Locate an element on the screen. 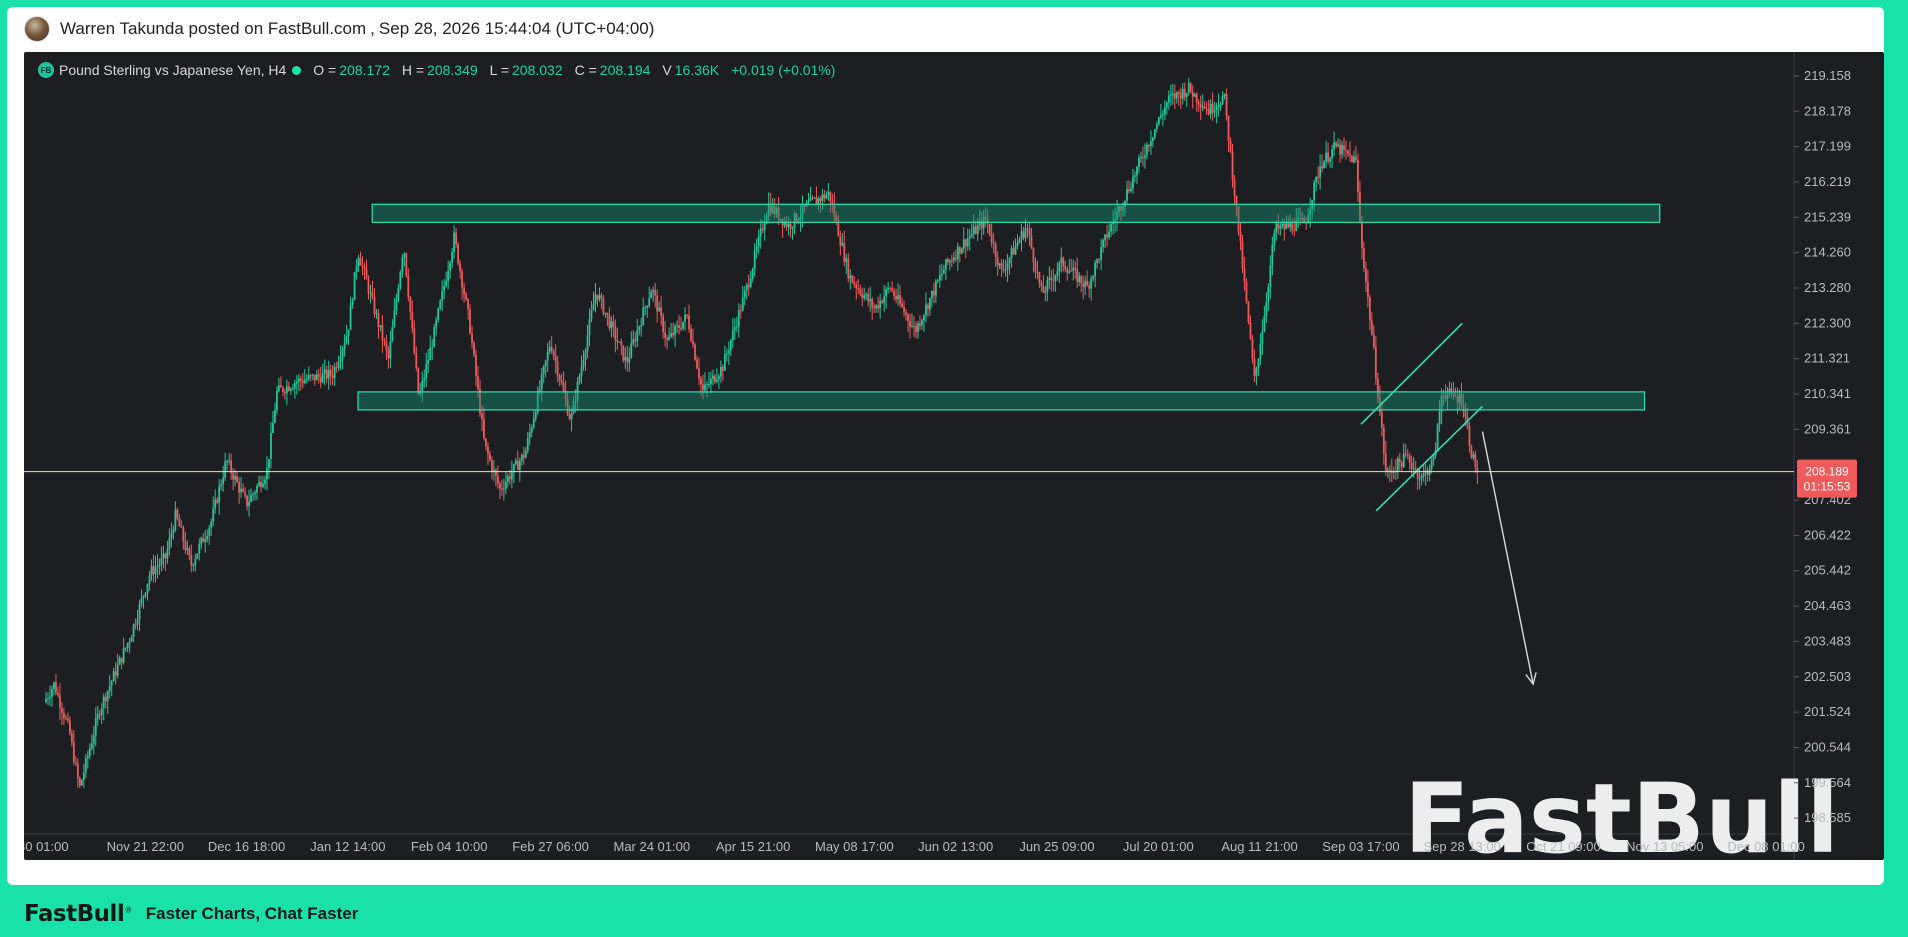 The image size is (1908, 937). volume-value: 16.36K is located at coordinates (697, 70).